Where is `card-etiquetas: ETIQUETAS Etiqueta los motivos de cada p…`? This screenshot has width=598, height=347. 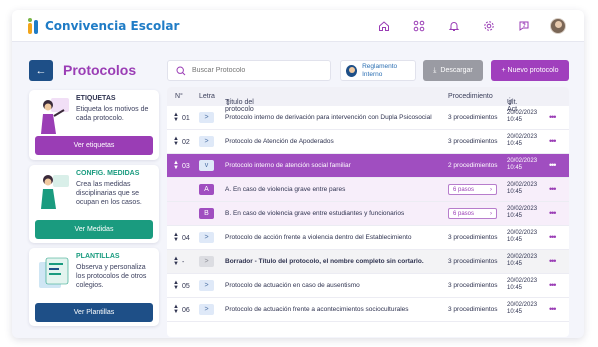 card-etiquetas: ETIQUETAS Etiqueta los motivos de cada p… is located at coordinates (94, 125).